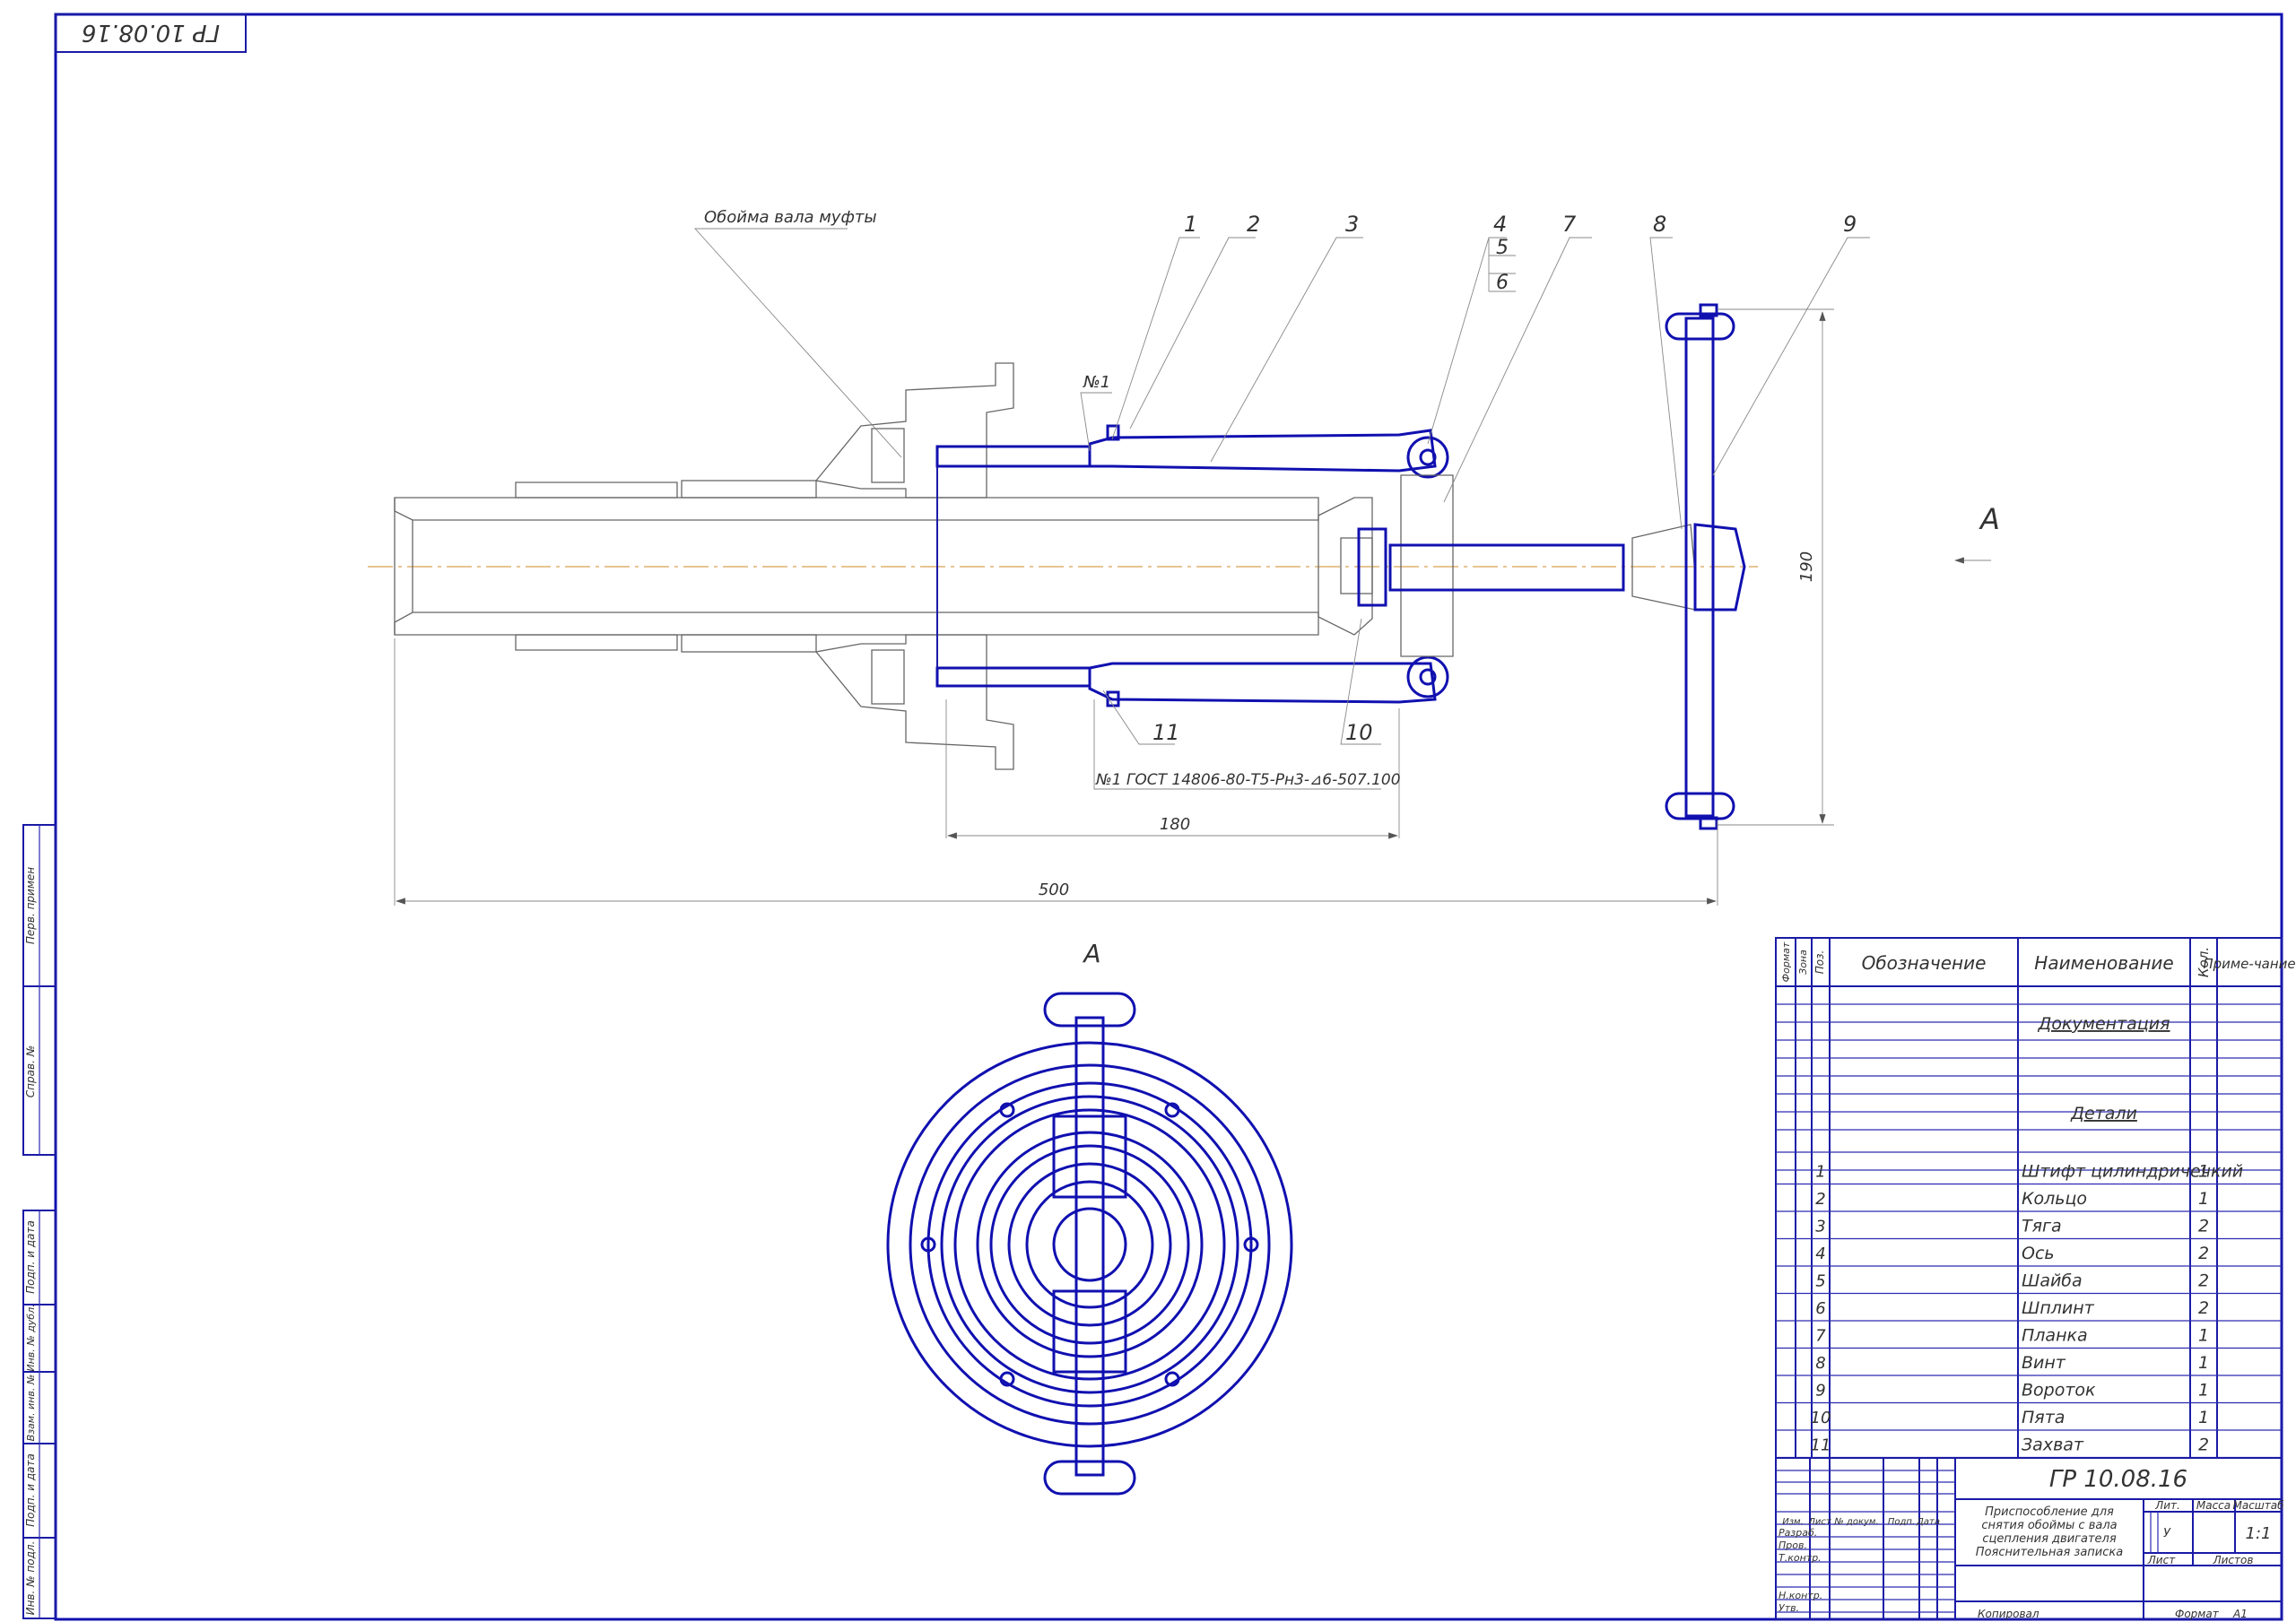 The height and width of the screenshot is (1622, 2296). I want to click on tb-role-5: Н.контр., so click(1800, 1595).